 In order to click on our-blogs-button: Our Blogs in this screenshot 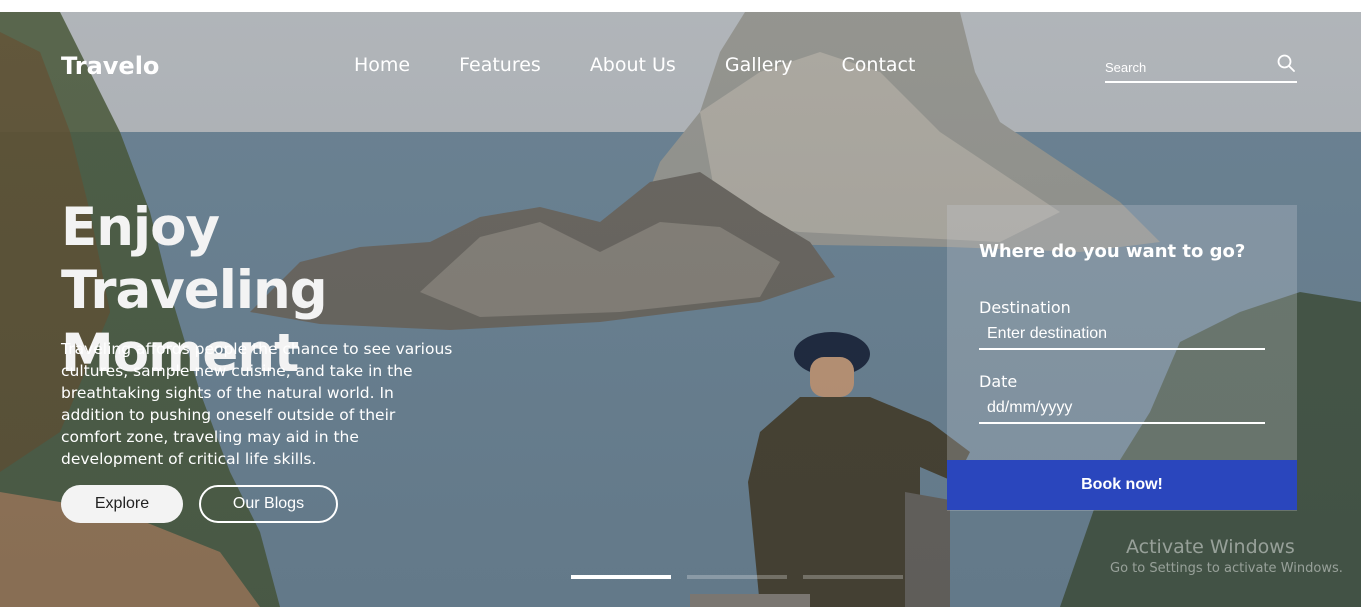, I will do `click(268, 504)`.